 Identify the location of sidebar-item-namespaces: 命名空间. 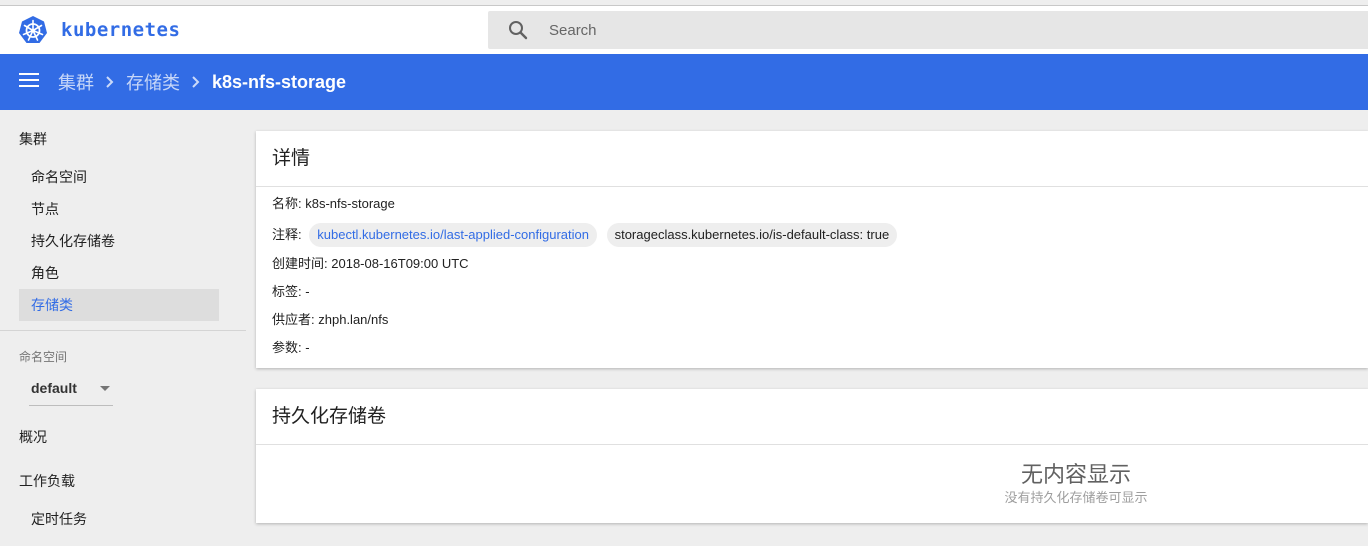
(119, 177).